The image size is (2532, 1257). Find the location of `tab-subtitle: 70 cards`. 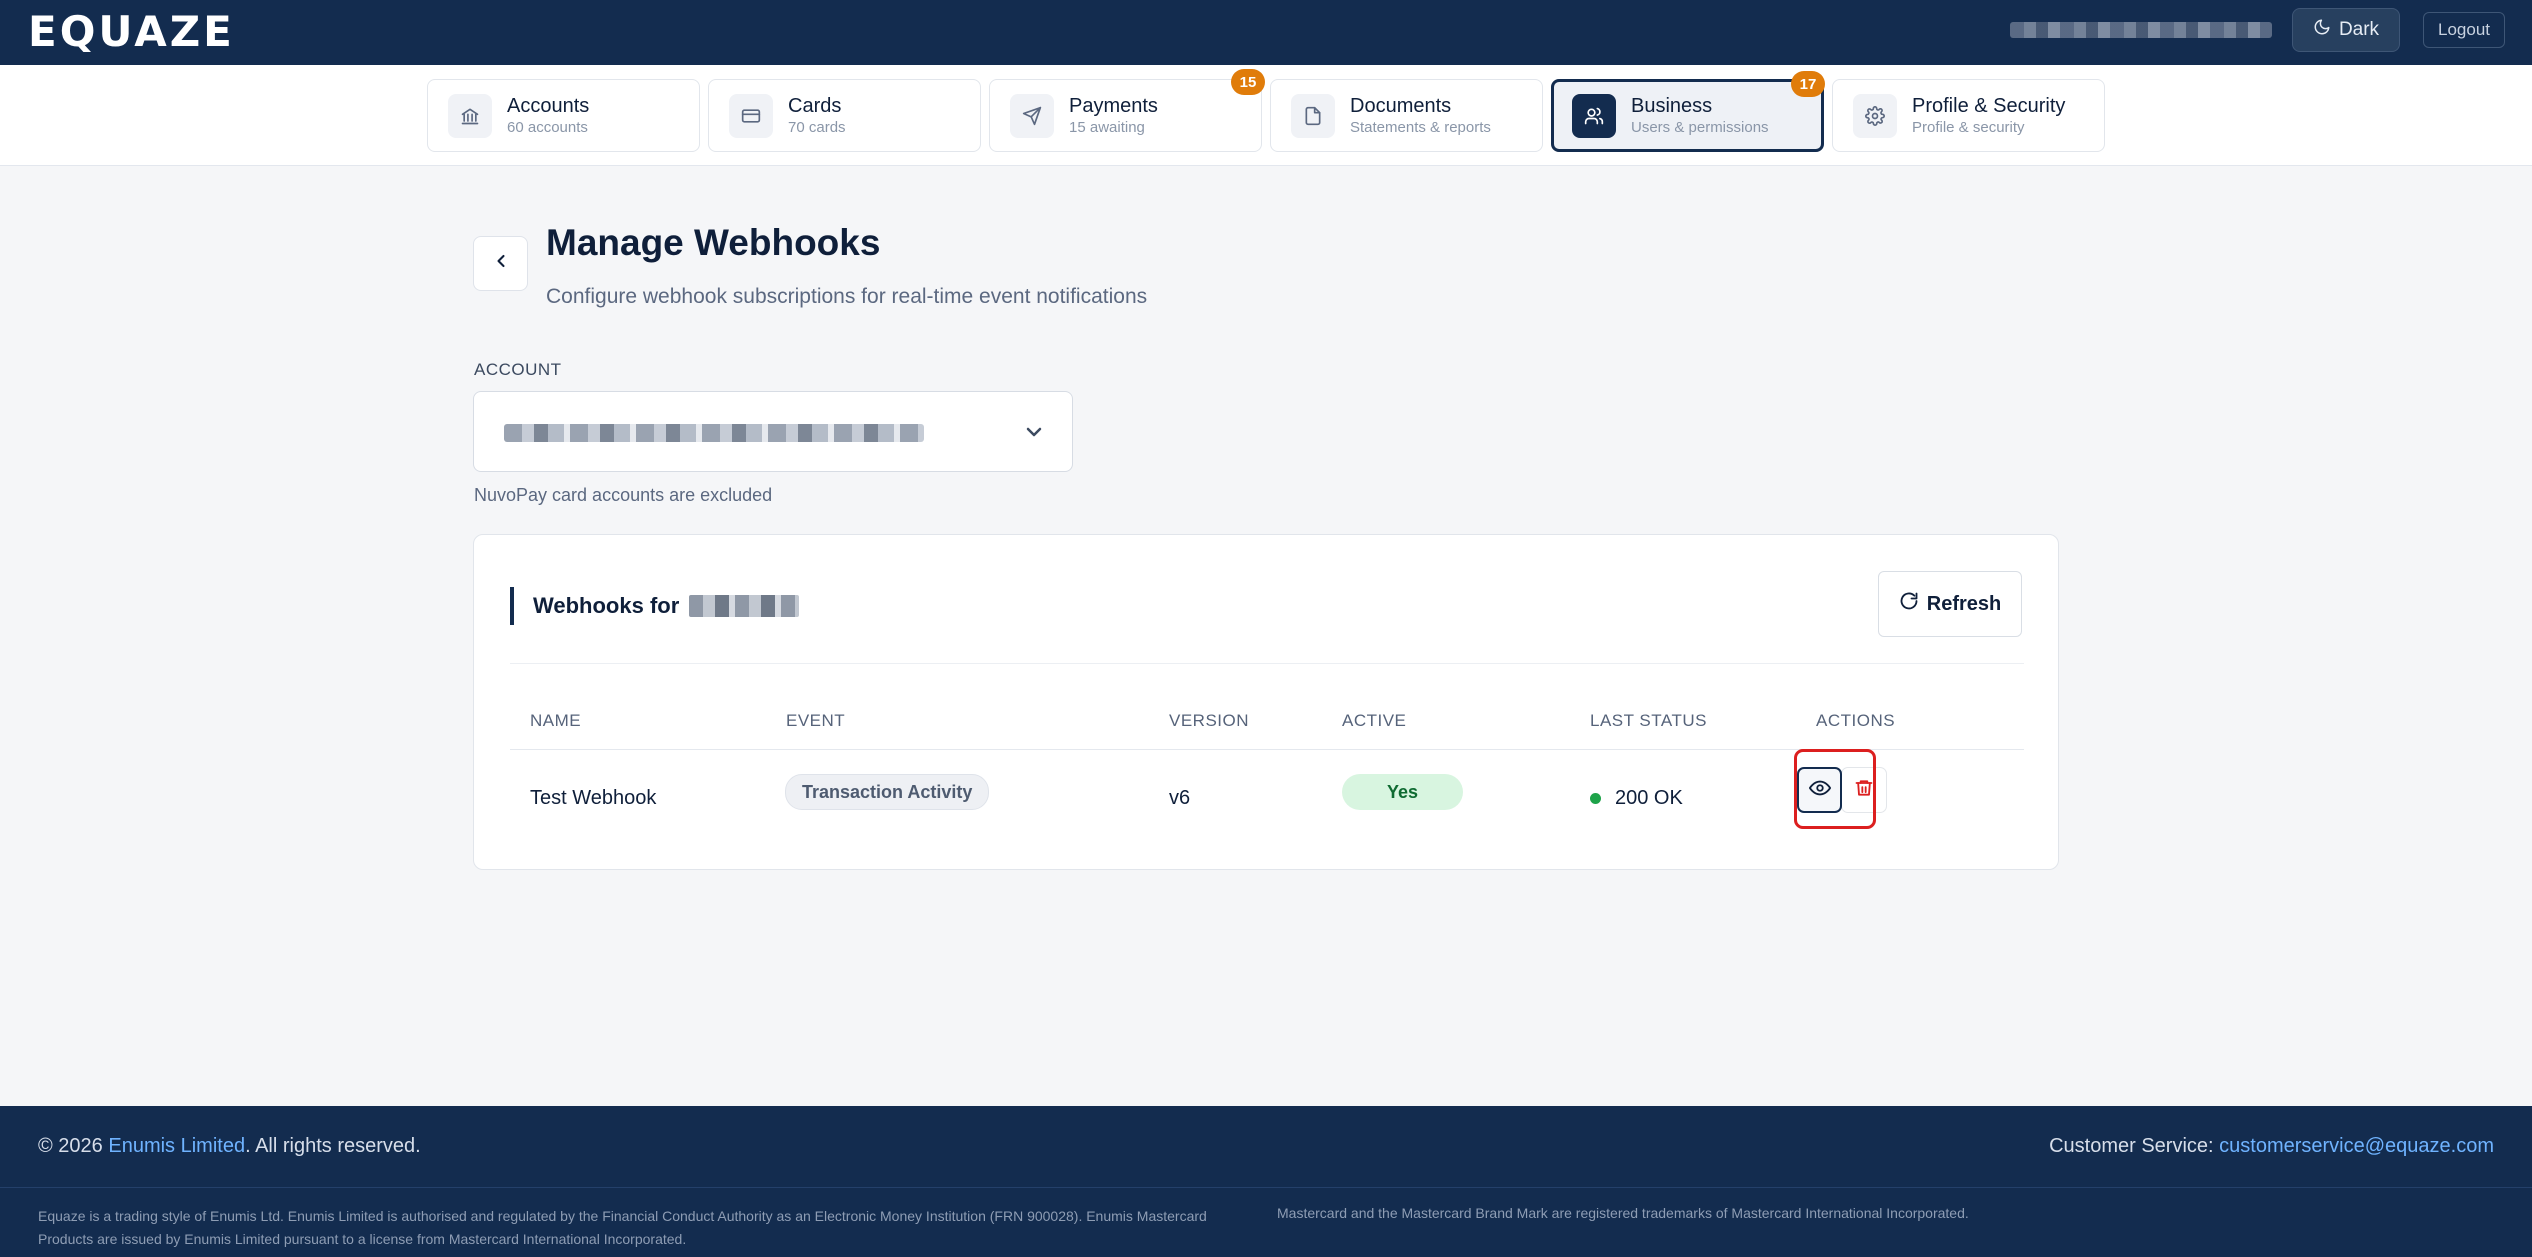

tab-subtitle: 70 cards is located at coordinates (817, 127).